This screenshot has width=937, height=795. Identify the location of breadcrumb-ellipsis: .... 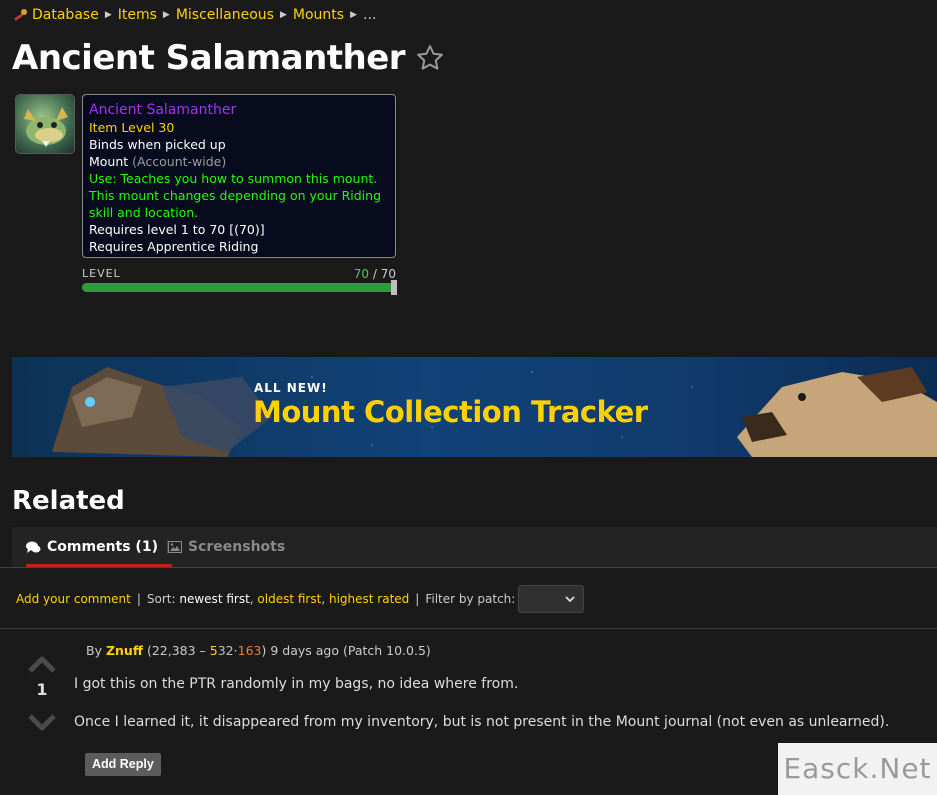
(370, 15).